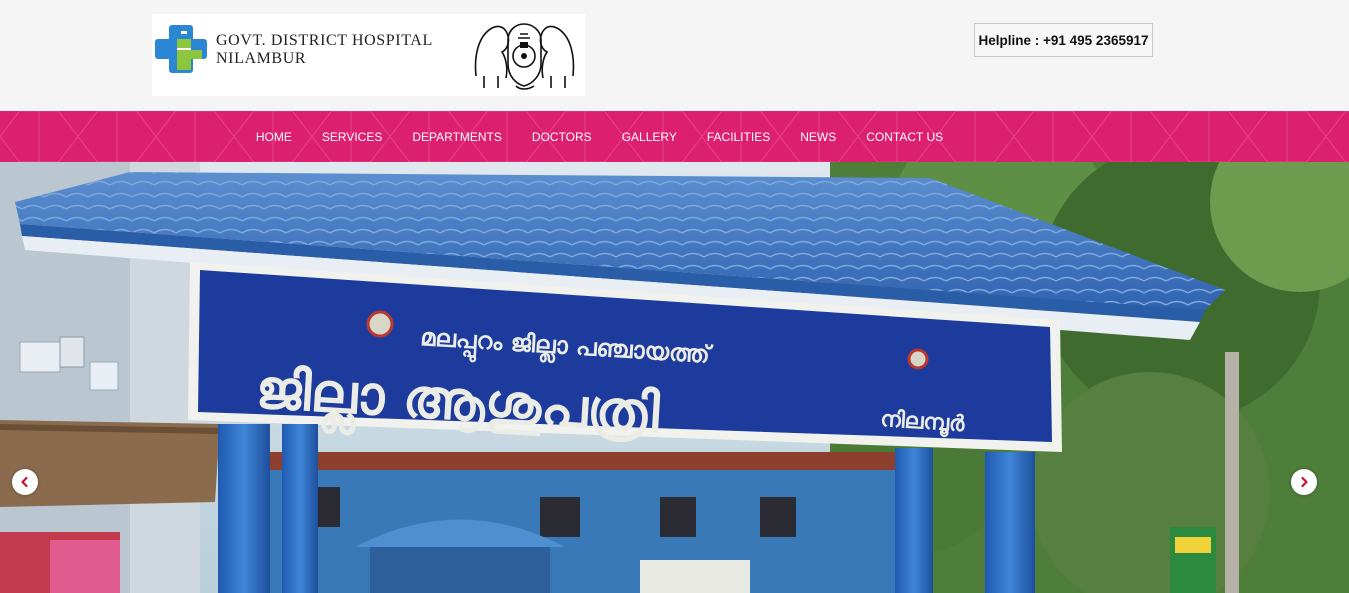  What do you see at coordinates (562, 137) in the screenshot?
I see `nav-doctors: DOCTORS` at bounding box center [562, 137].